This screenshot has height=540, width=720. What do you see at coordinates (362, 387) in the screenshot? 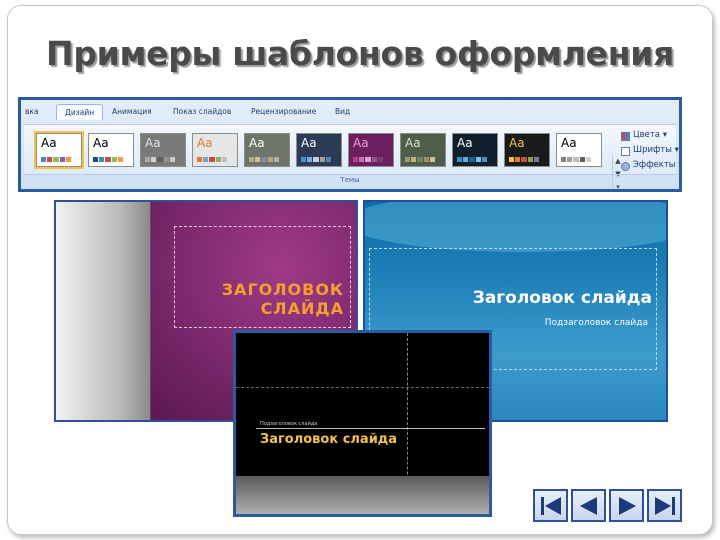
I see `guide-line` at bounding box center [362, 387].